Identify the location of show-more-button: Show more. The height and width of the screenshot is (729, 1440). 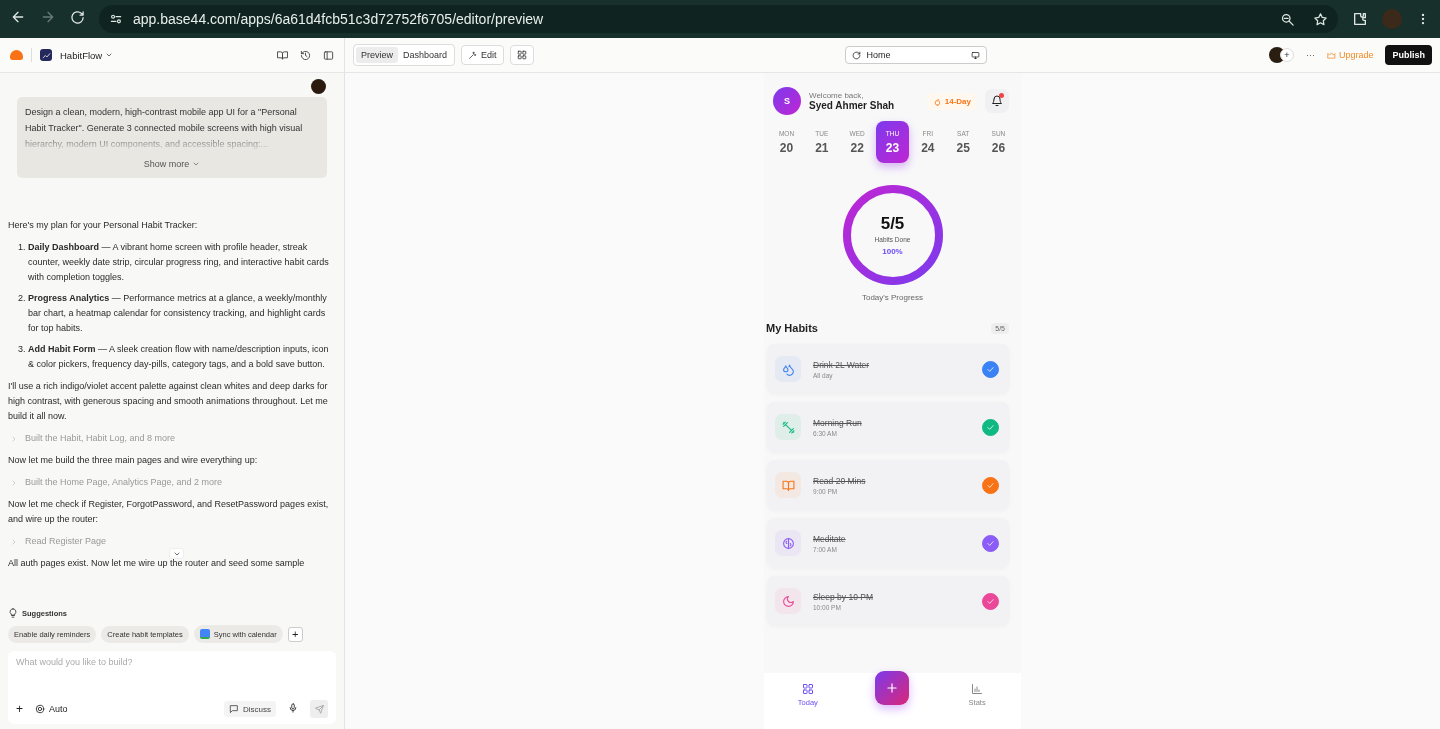
(172, 164).